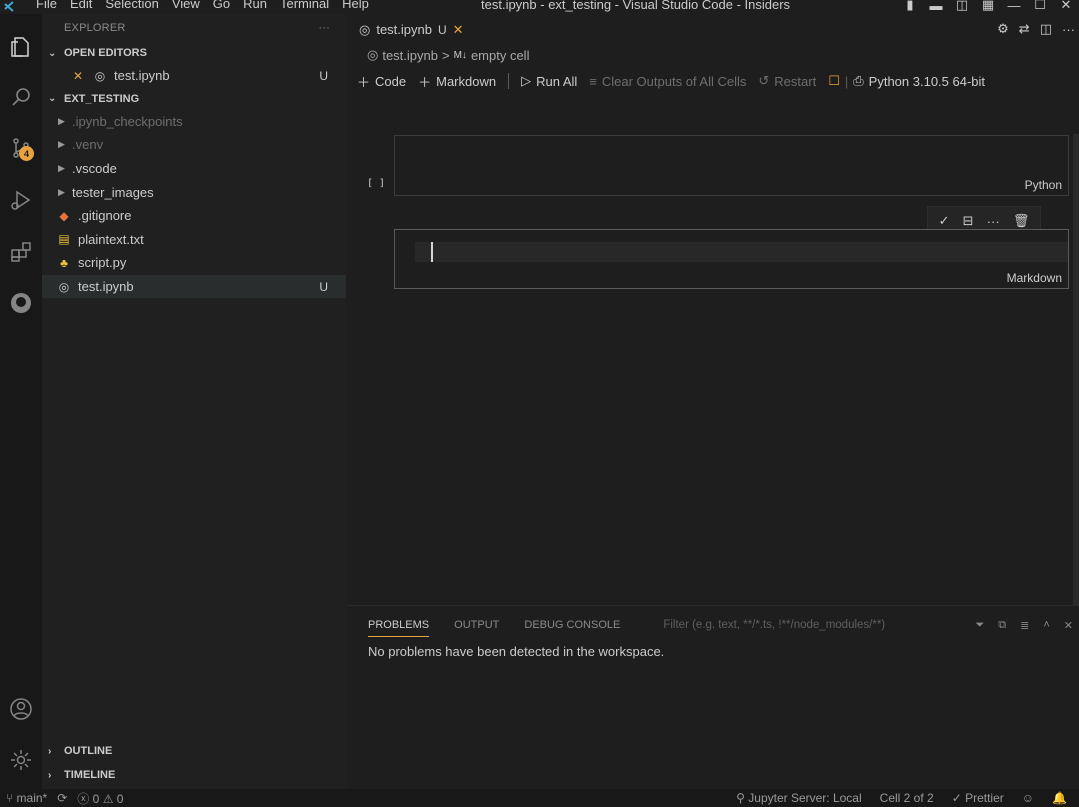 Image resolution: width=1079 pixels, height=807 pixels. I want to click on tab-output: OUTPUT, so click(476, 625).